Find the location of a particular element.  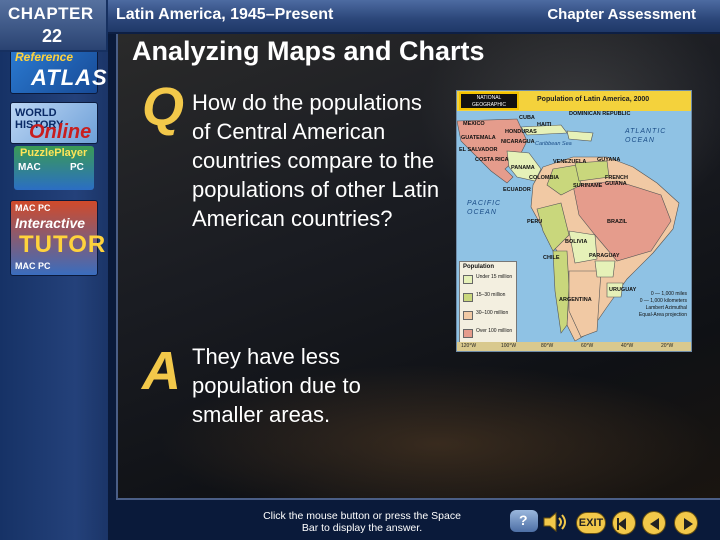

map-label-haiti: HAITI is located at coordinates (544, 125).